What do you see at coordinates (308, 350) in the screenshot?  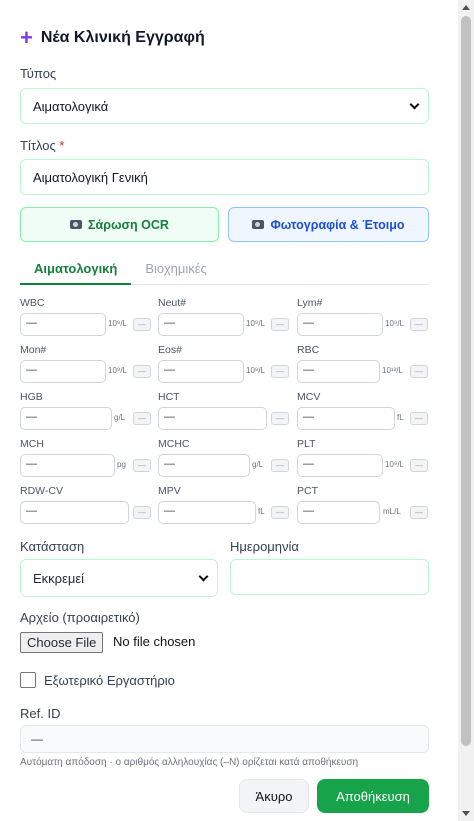 I see `lab-field-label: RBC` at bounding box center [308, 350].